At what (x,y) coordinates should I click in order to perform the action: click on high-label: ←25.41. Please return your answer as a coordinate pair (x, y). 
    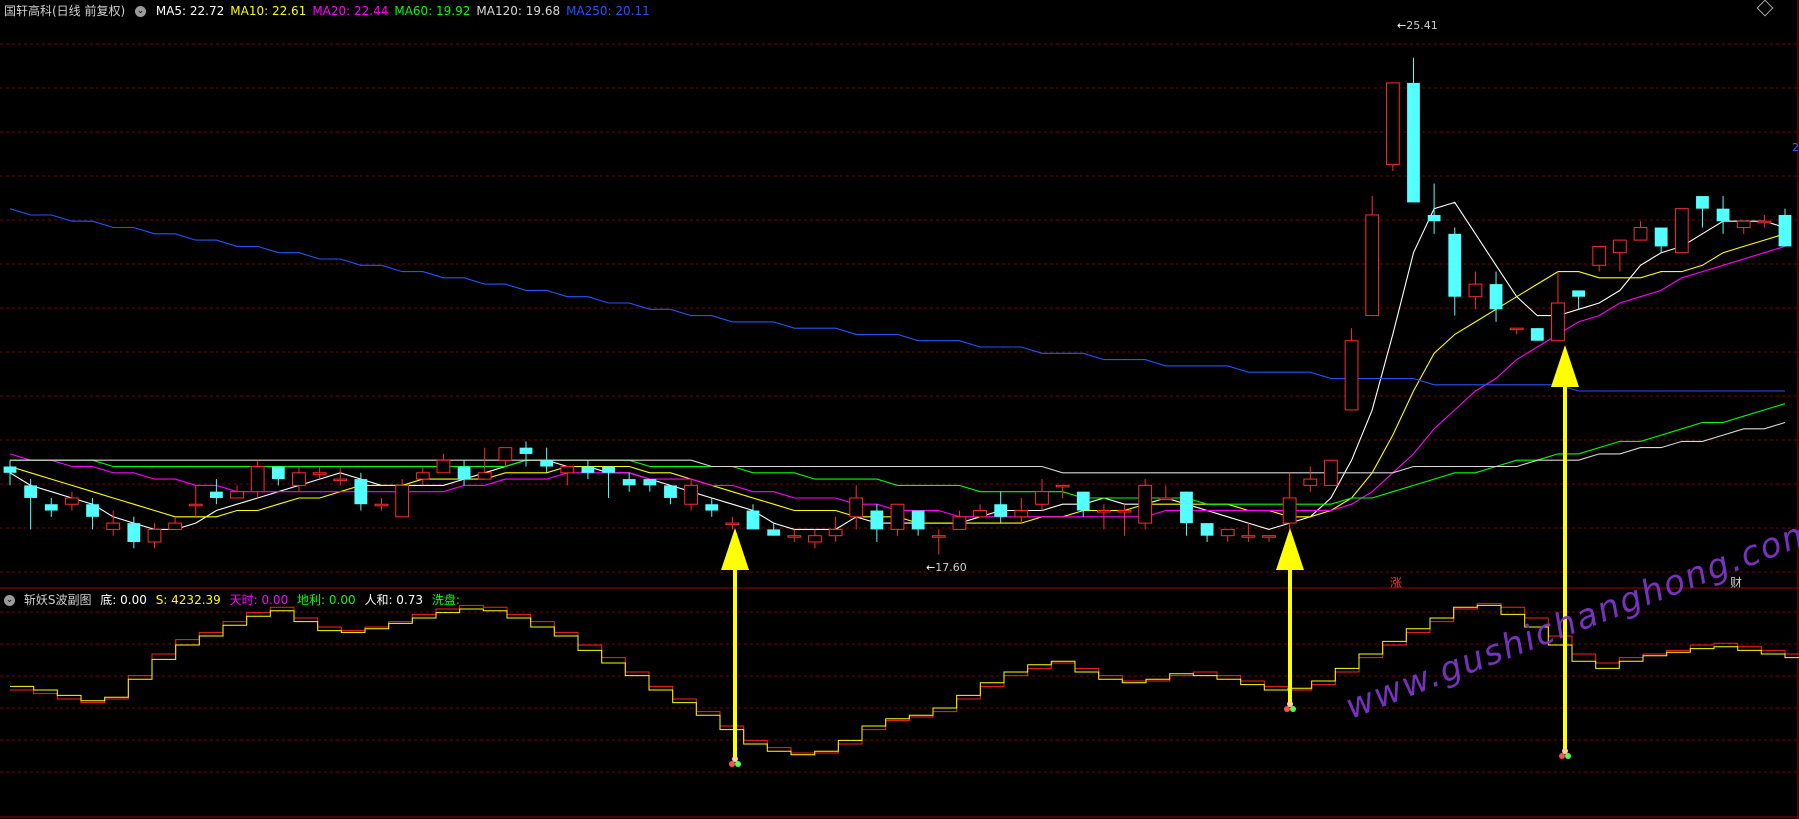
    Looking at the image, I should click on (1417, 25).